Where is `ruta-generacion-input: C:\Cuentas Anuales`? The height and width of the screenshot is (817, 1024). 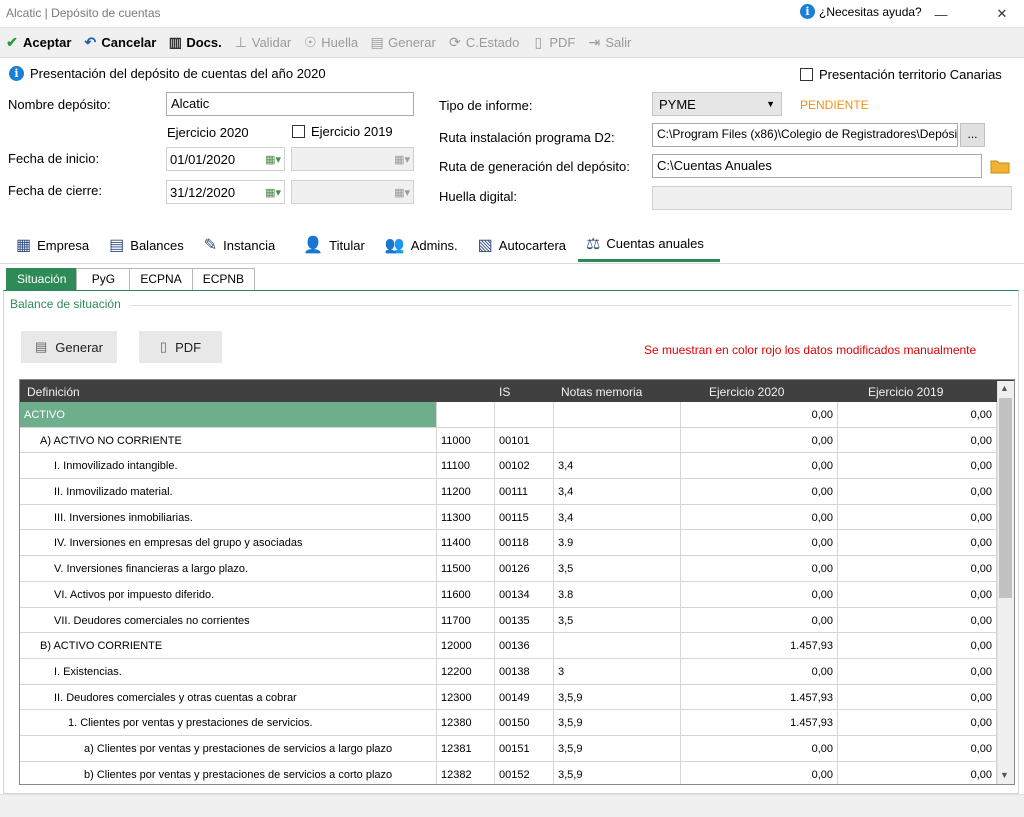
ruta-generacion-input: C:\Cuentas Anuales is located at coordinates (817, 166).